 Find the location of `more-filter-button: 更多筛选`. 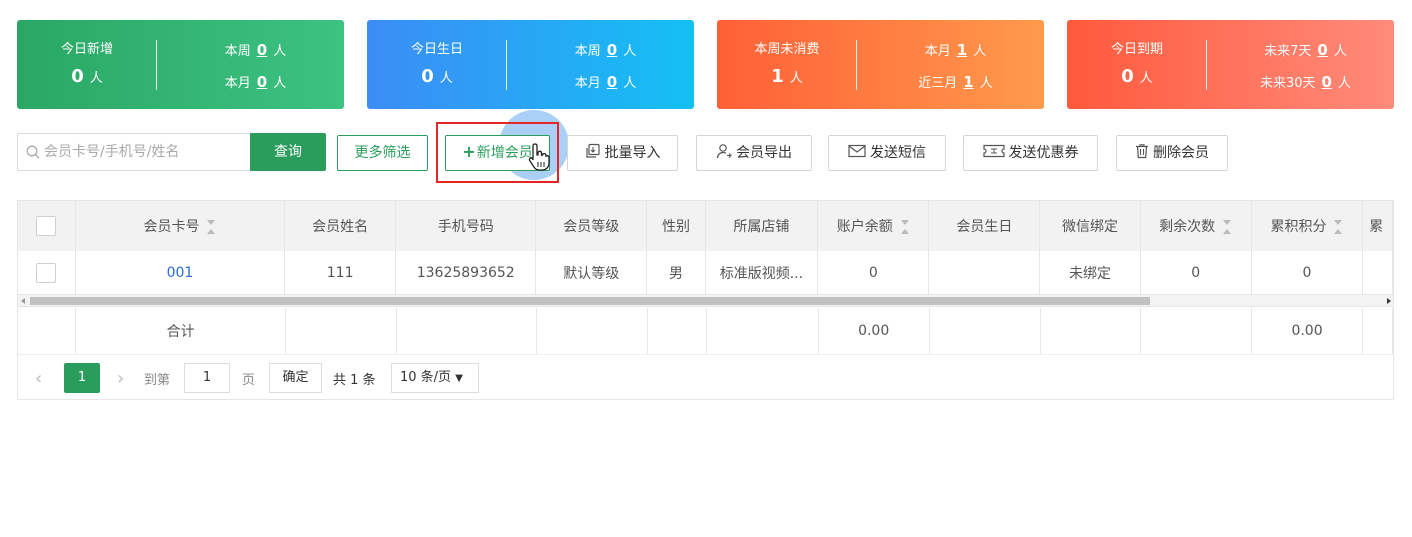

more-filter-button: 更多筛选 is located at coordinates (382, 153).